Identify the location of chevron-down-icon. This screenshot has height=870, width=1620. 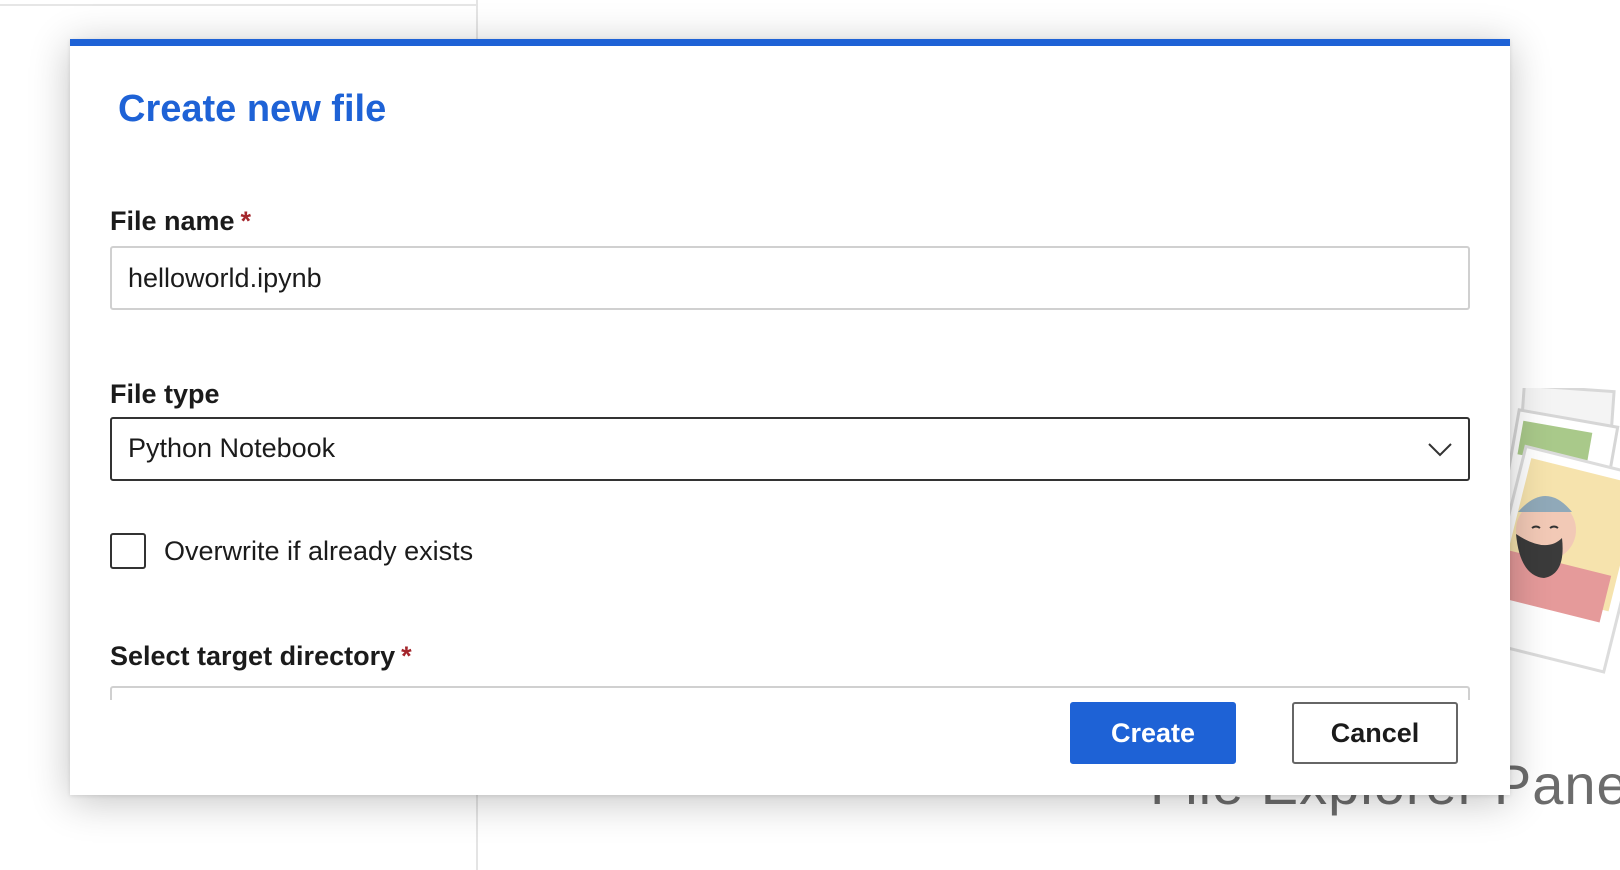
(1440, 450).